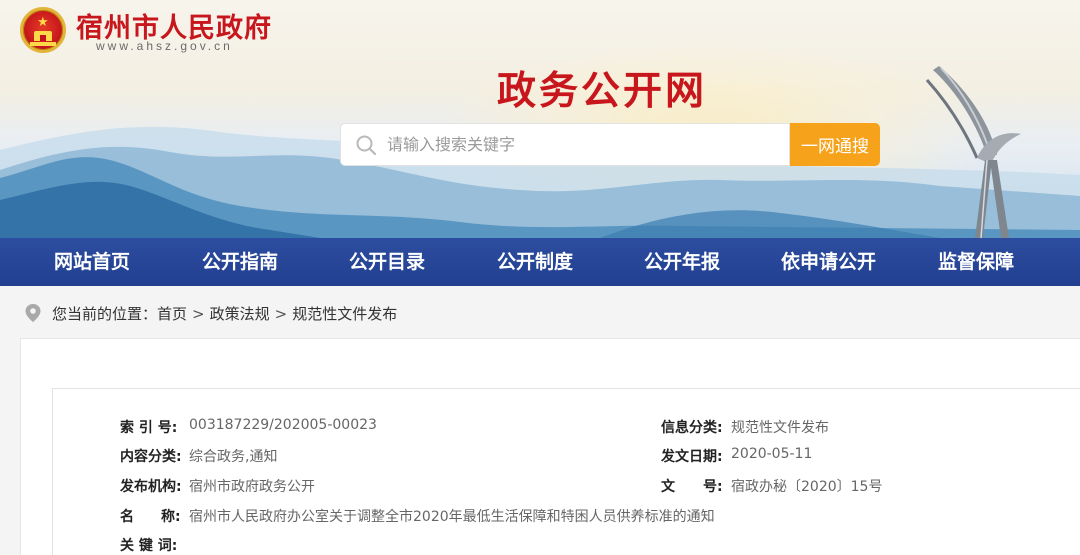 Image resolution: width=1080 pixels, height=555 pixels. I want to click on breadcrumb-home: 首页, so click(172, 314).